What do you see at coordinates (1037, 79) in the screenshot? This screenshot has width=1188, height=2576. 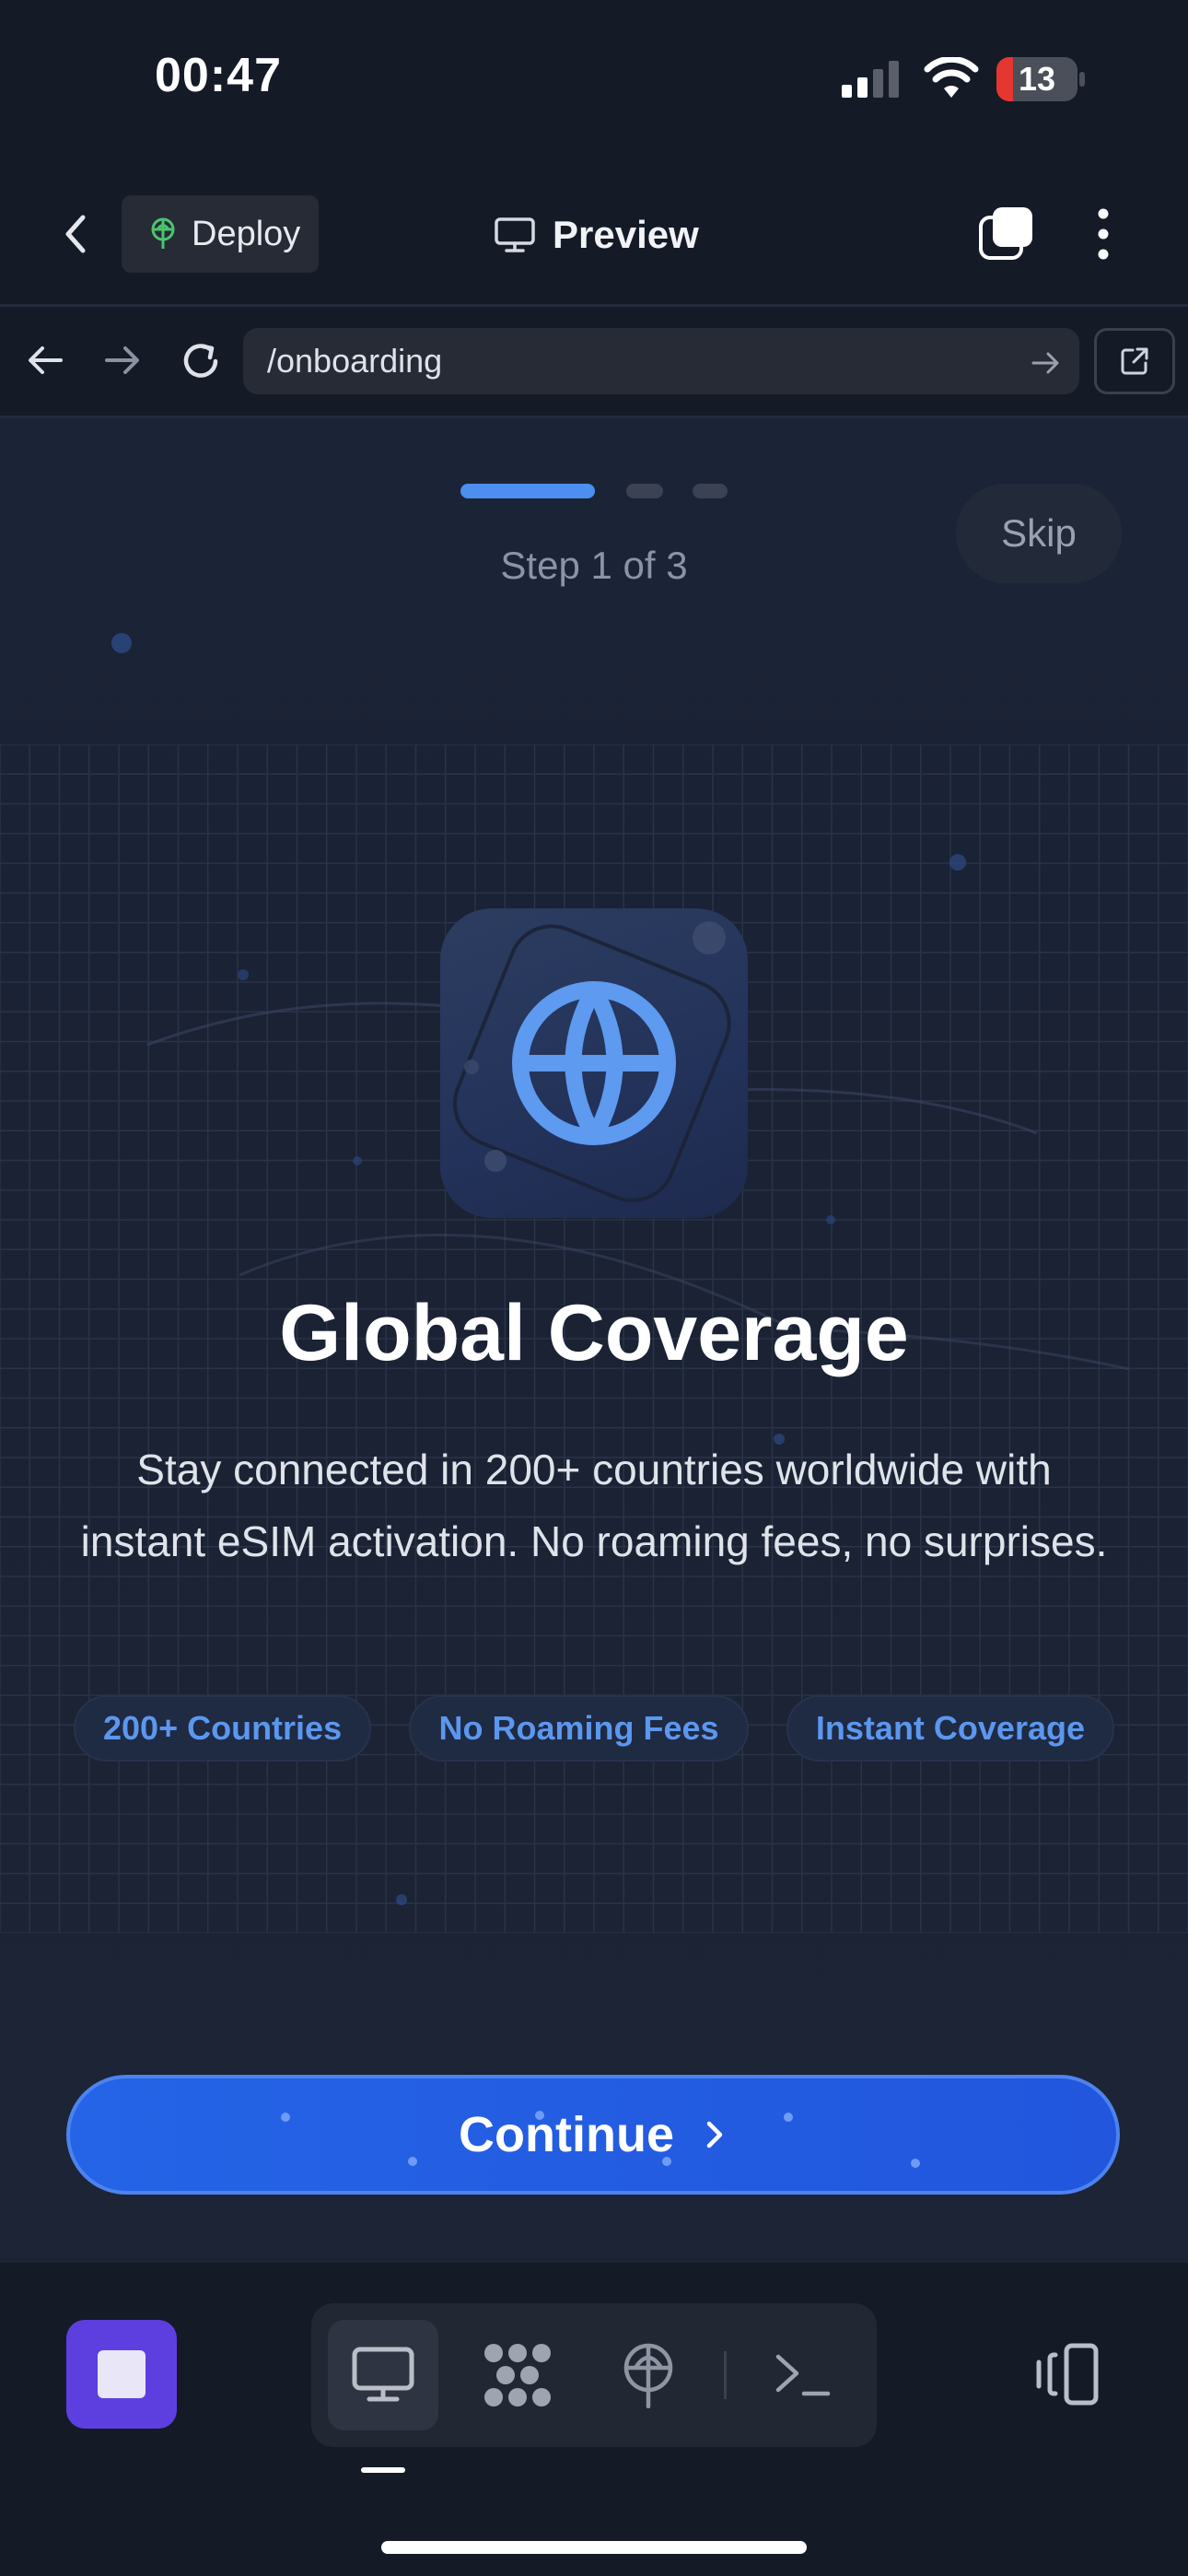 I see `battery-level: 13` at bounding box center [1037, 79].